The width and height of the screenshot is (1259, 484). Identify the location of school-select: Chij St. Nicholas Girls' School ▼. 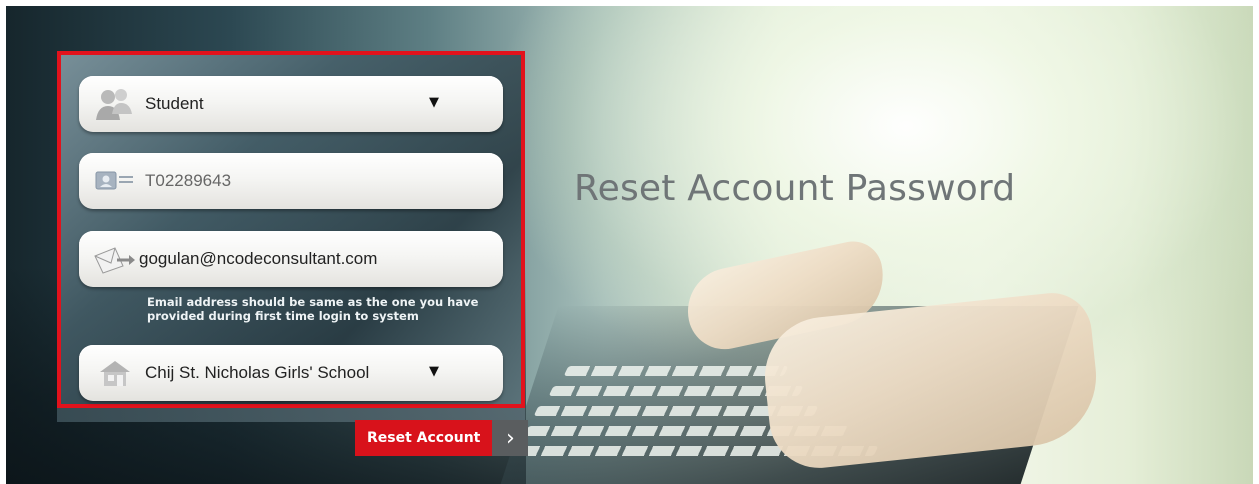
(291, 373).